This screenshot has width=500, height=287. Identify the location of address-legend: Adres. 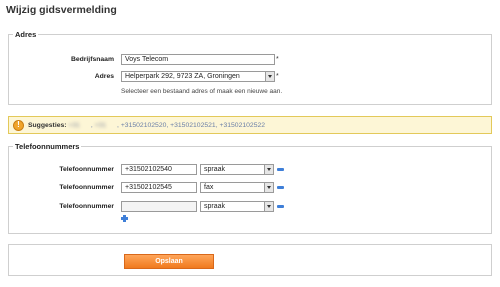
(26, 34).